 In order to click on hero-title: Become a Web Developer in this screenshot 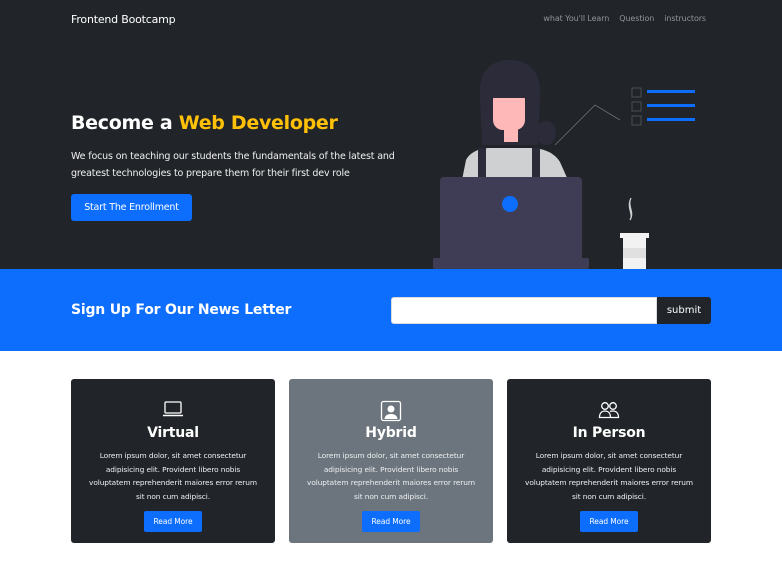, I will do `click(204, 123)`.